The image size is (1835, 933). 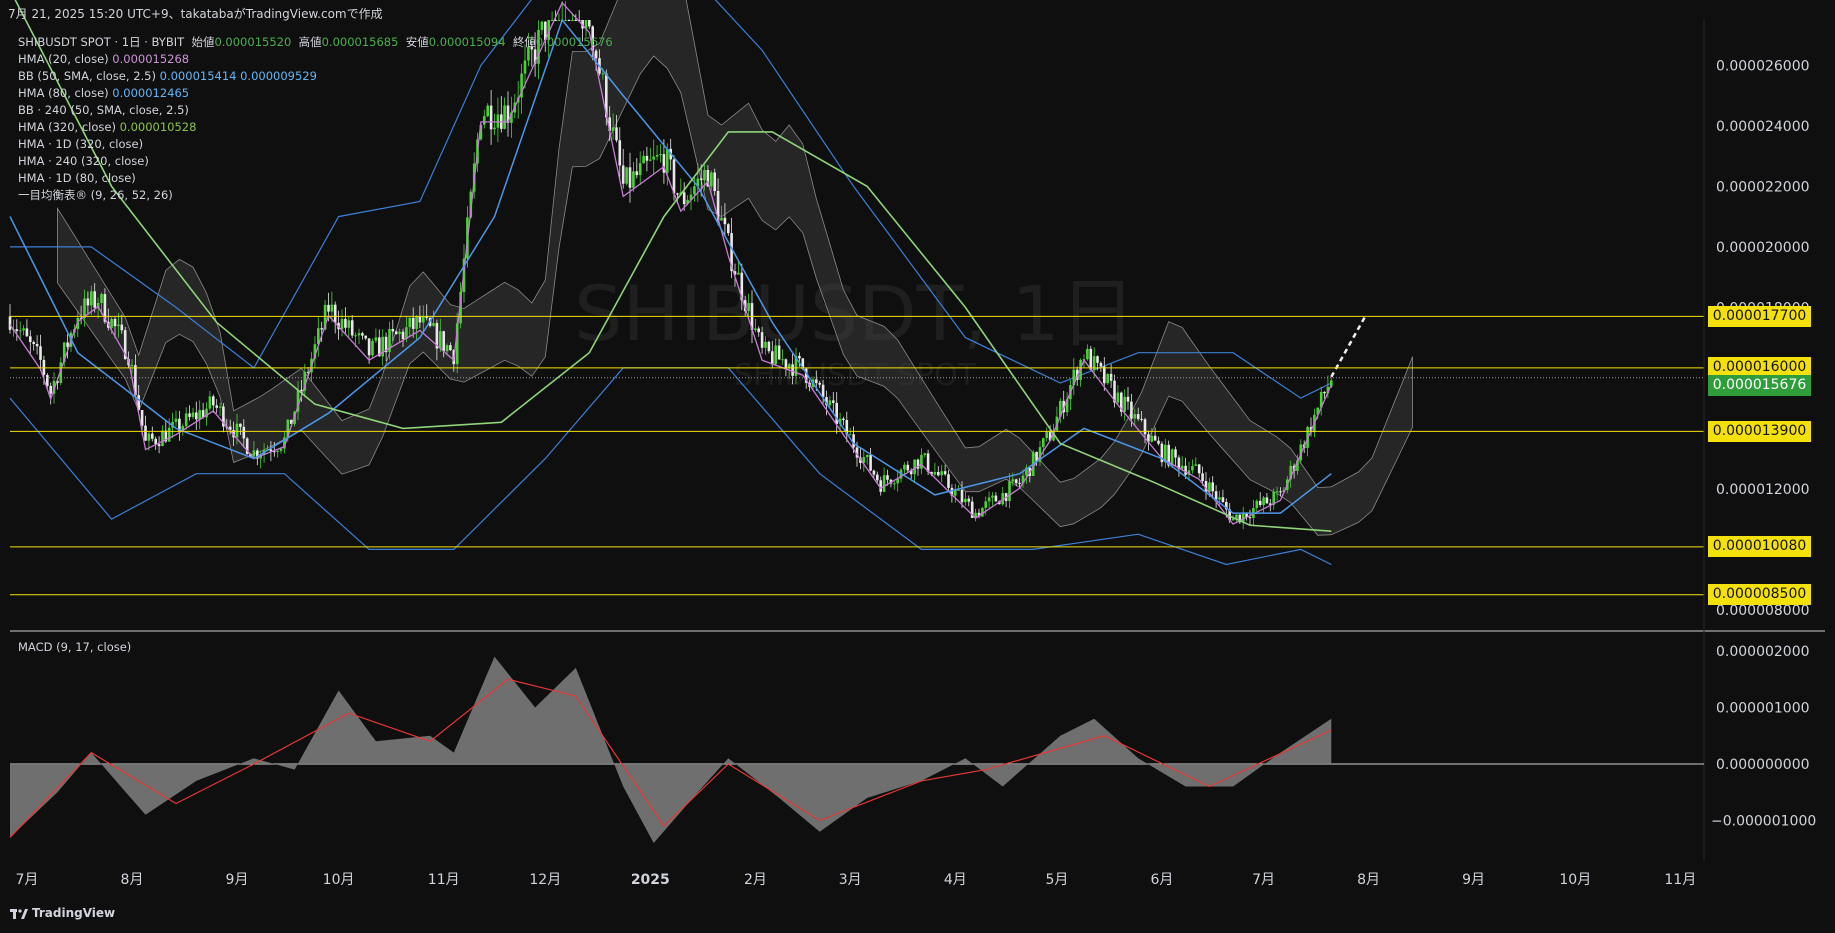 What do you see at coordinates (103, 110) in the screenshot?
I see `indicator-name: BB · 240 (50, SMA, close, 2.5)` at bounding box center [103, 110].